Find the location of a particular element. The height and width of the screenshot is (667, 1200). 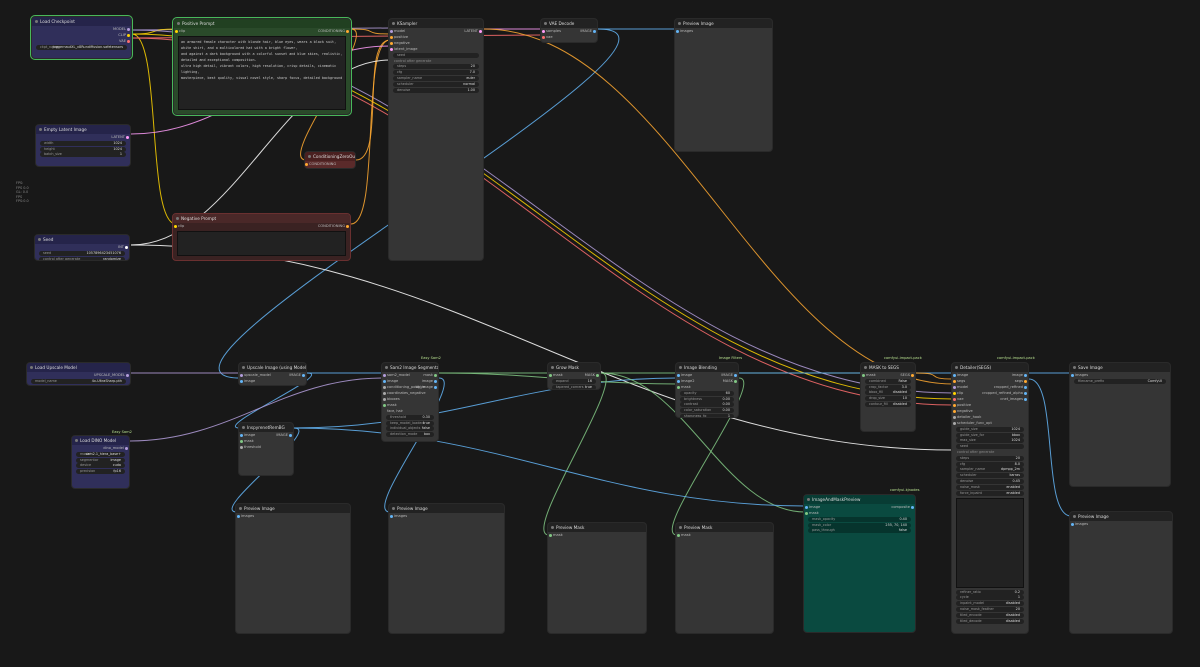

input-image: image is located at coordinates (247, 381).